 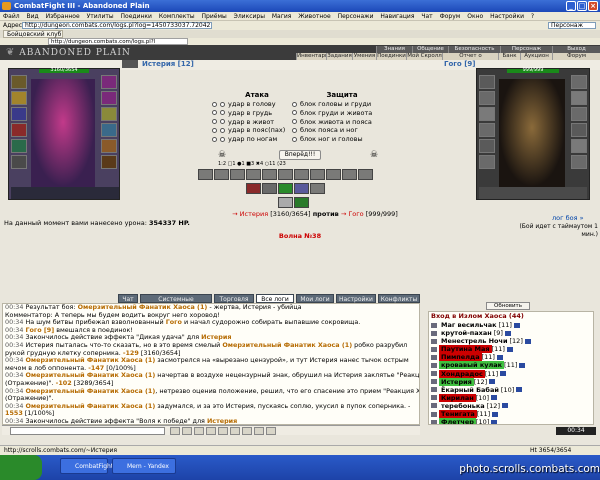 I want to click on chat-highlight: -129, so click(x=131, y=353).